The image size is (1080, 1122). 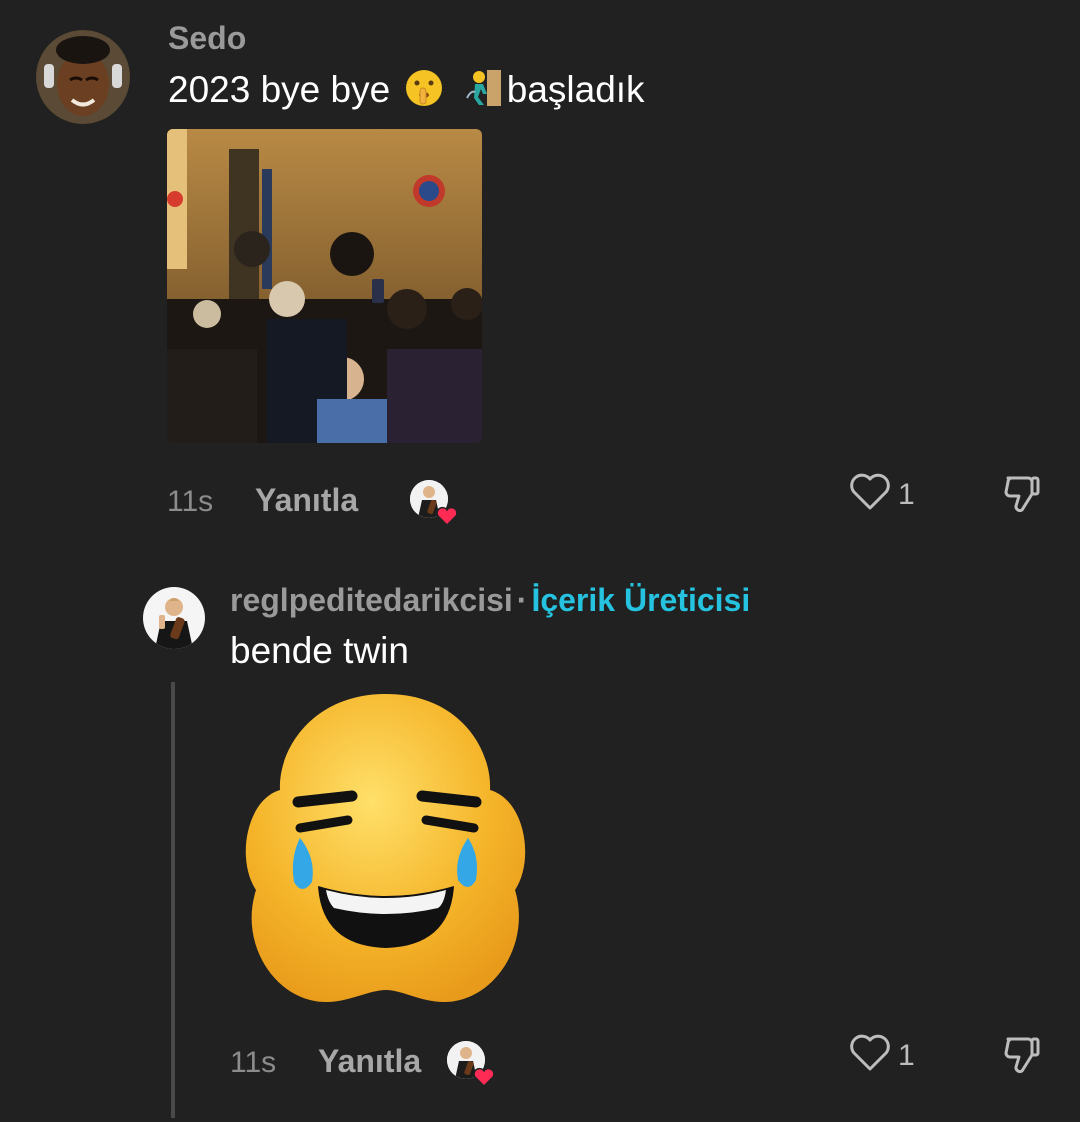 I want to click on reply-username-line: reglpeditedarikcisi · İçerik Üreticisi, so click(x=490, y=600).